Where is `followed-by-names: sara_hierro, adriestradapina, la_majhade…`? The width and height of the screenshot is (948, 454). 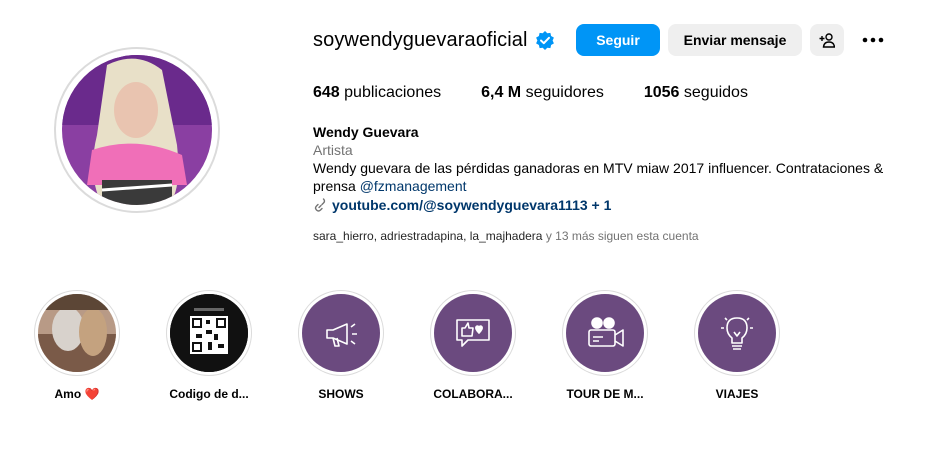
followed-by-names: sara_hierro, adriestradapina, la_majhade… is located at coordinates (428, 236).